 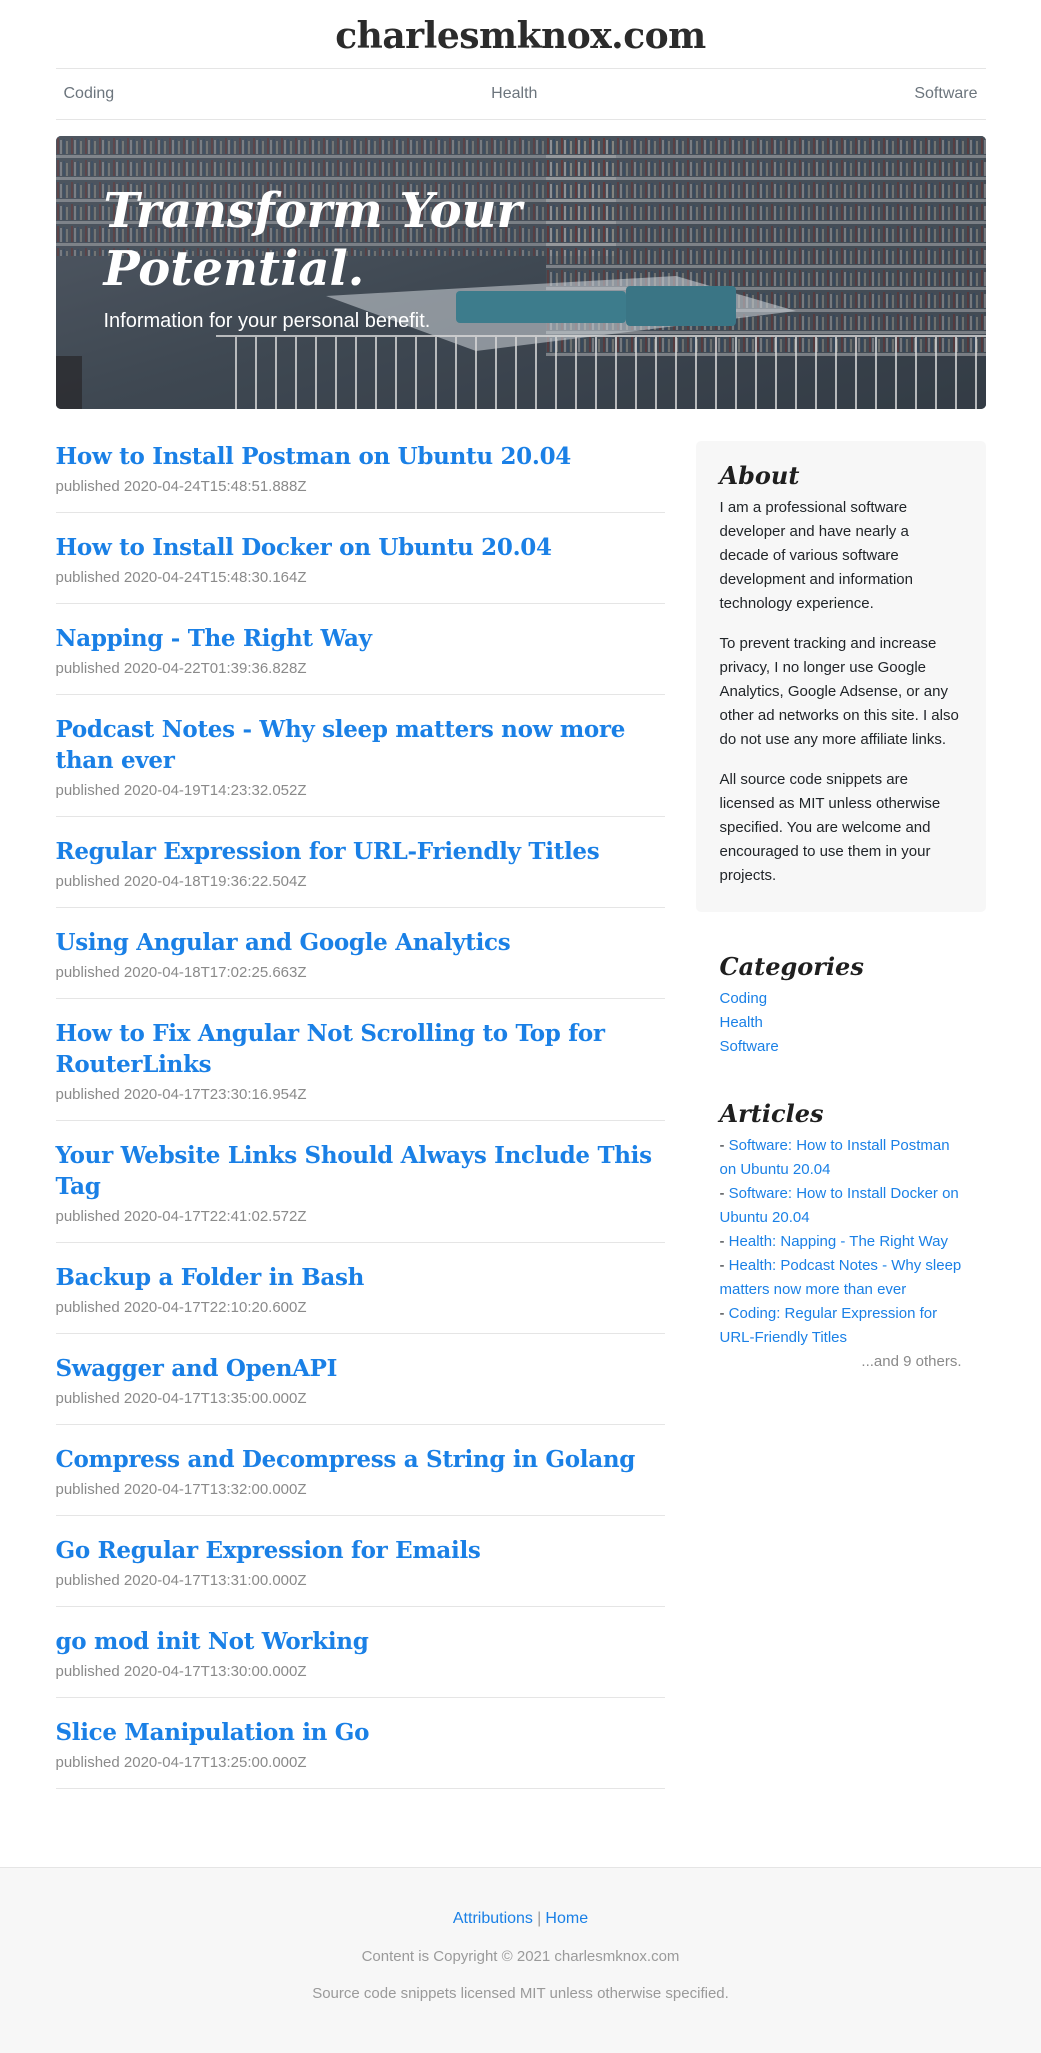 What do you see at coordinates (749, 1046) in the screenshot?
I see `category-link-software: Software` at bounding box center [749, 1046].